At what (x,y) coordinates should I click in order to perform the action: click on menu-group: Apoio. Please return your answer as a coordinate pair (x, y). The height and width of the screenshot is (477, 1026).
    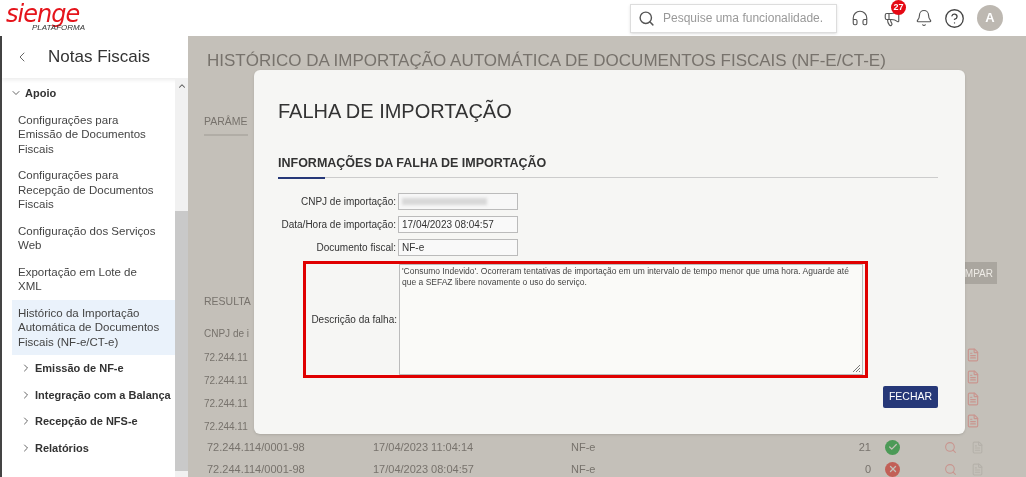
    Looking at the image, I should click on (88, 93).